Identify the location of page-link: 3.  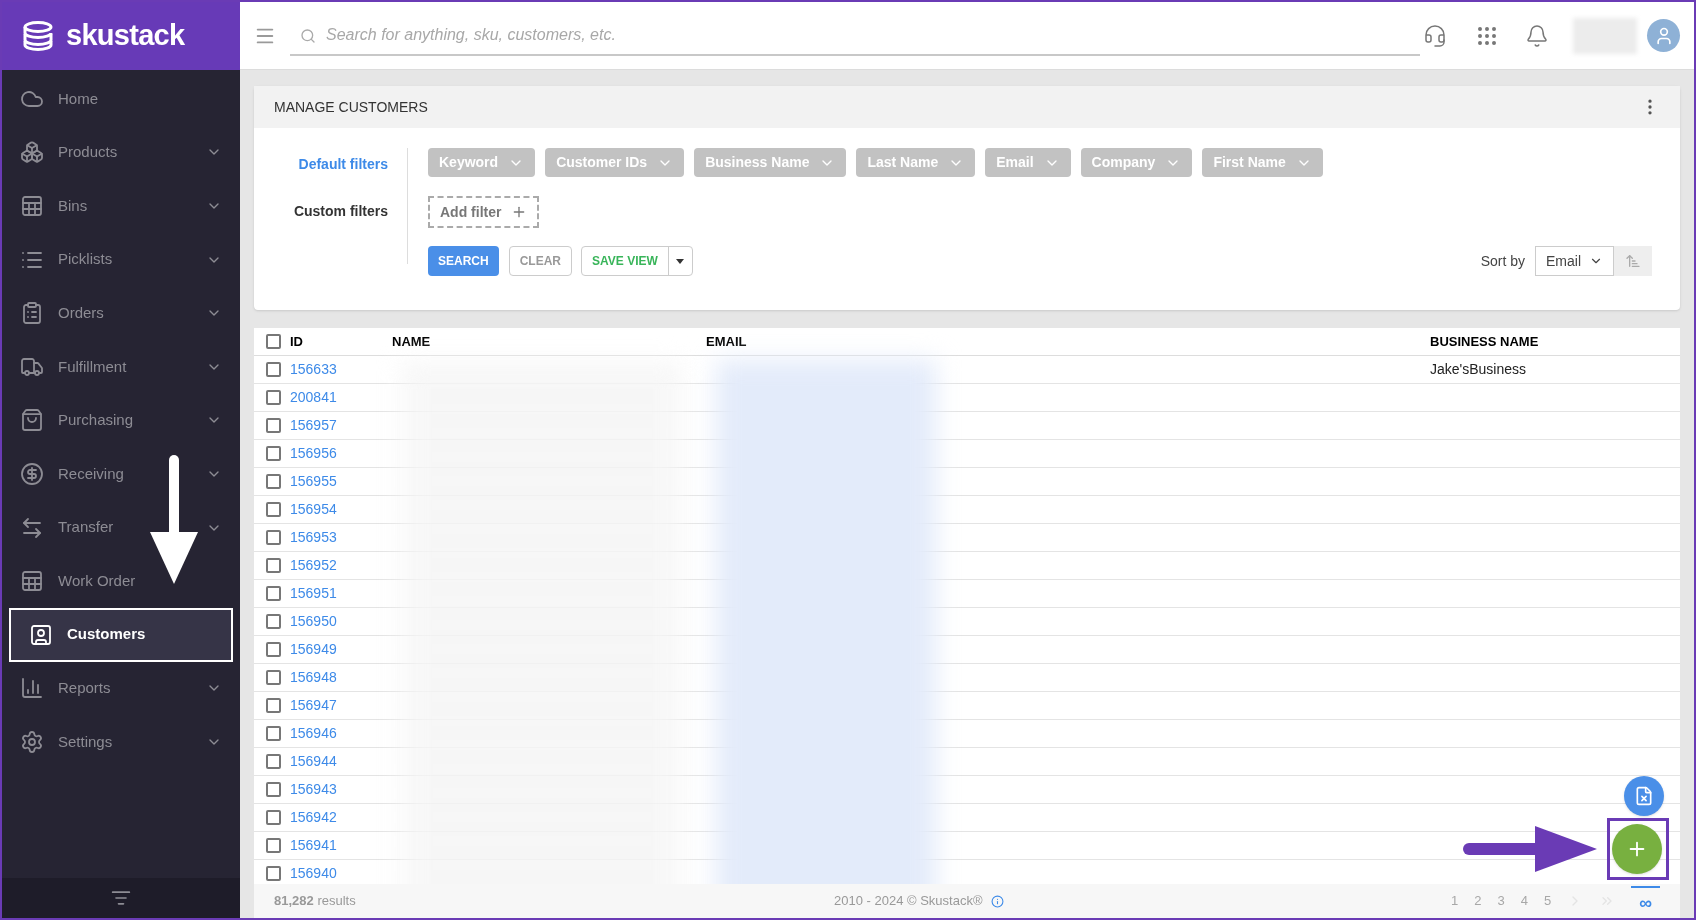
(1501, 901).